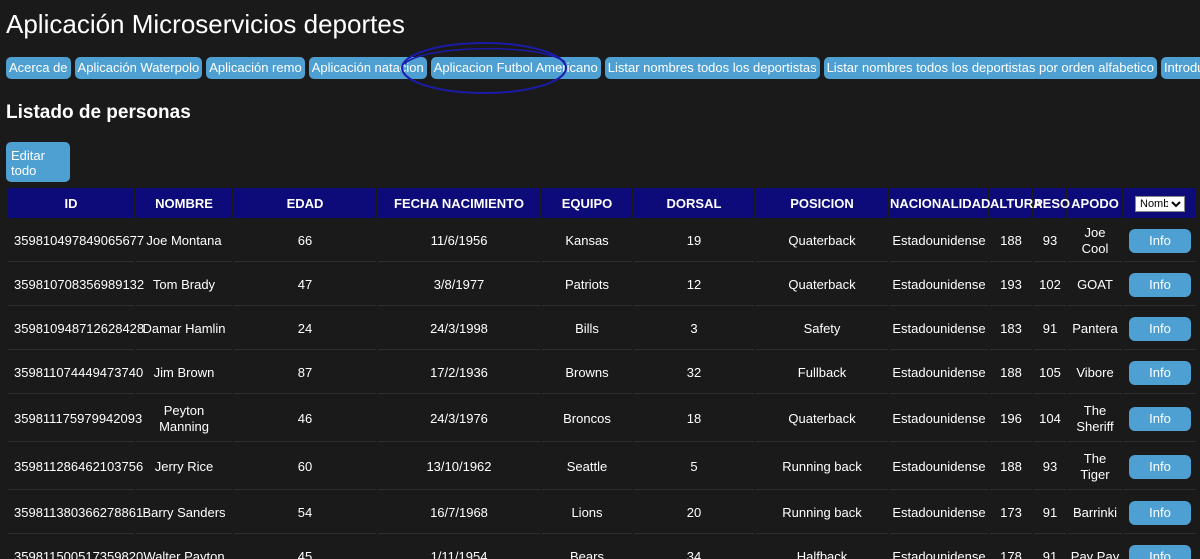 Image resolution: width=1200 pixels, height=559 pixels. Describe the element at coordinates (38, 162) in the screenshot. I see `edit-all-button: Editar todo` at that location.